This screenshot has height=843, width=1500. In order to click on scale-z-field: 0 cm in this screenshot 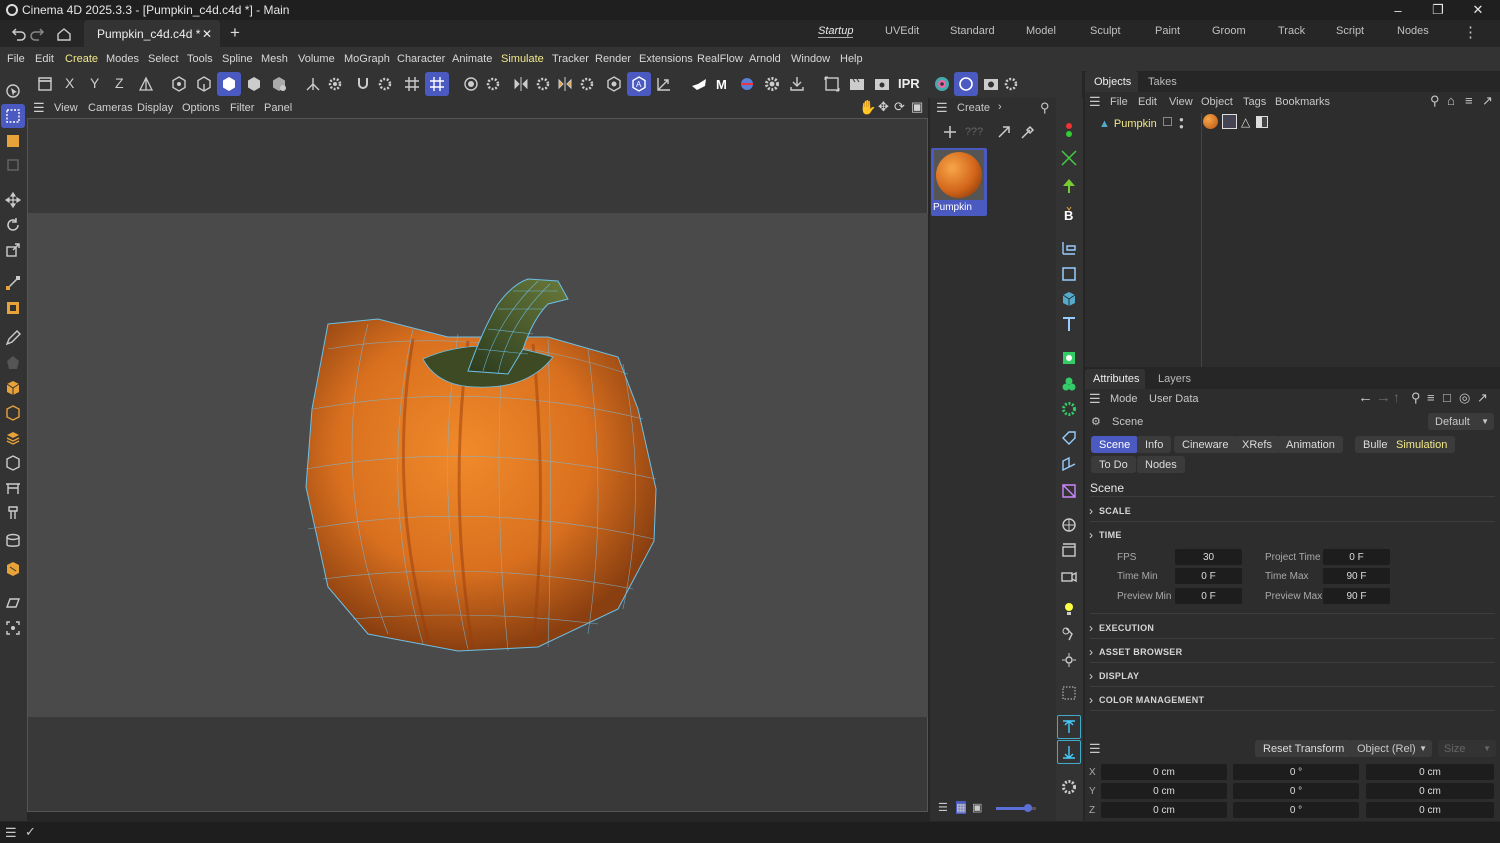, I will do `click(1430, 810)`.